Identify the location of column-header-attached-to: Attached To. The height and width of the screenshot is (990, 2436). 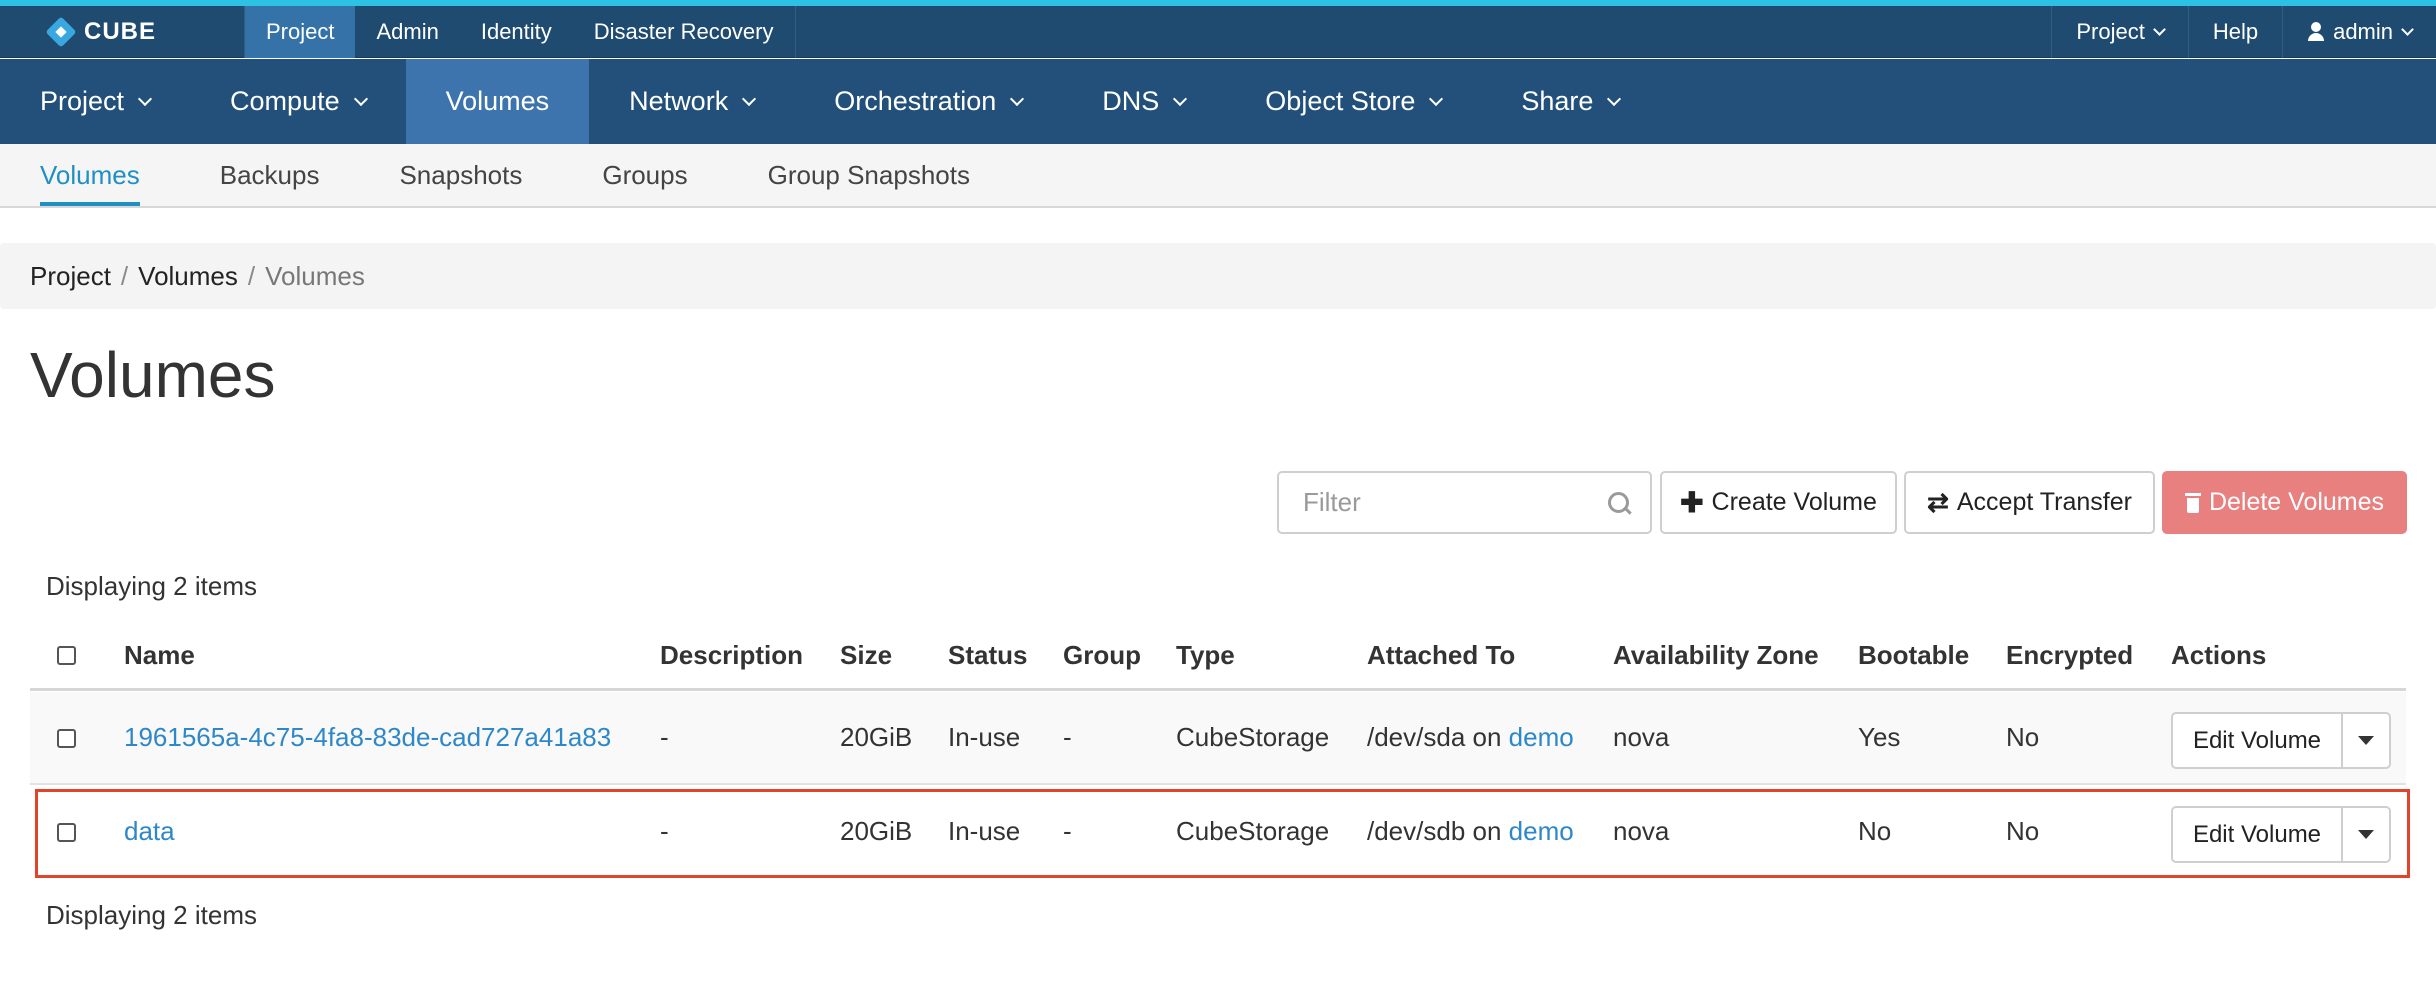
(1441, 655).